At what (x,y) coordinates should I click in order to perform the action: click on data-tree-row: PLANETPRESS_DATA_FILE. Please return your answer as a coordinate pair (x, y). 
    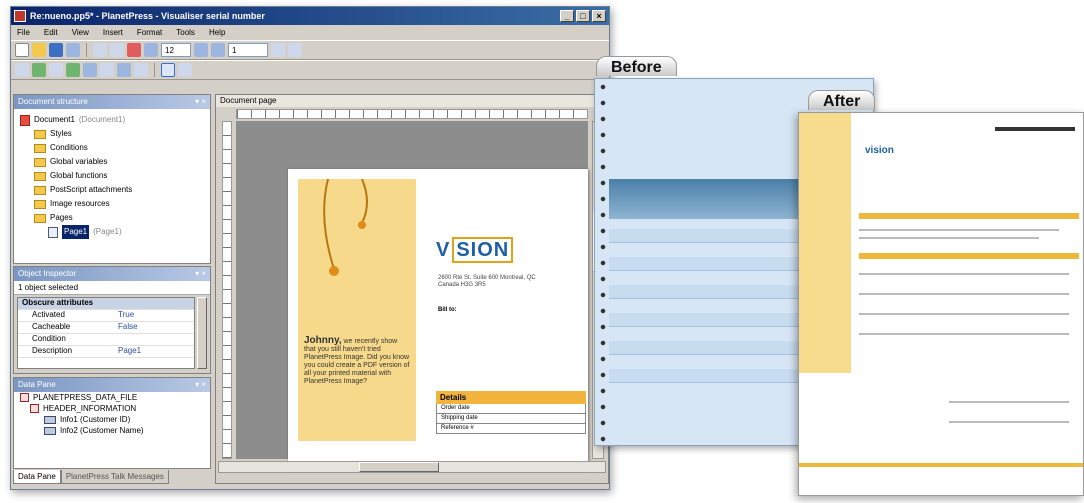
    Looking at the image, I should click on (112, 397).